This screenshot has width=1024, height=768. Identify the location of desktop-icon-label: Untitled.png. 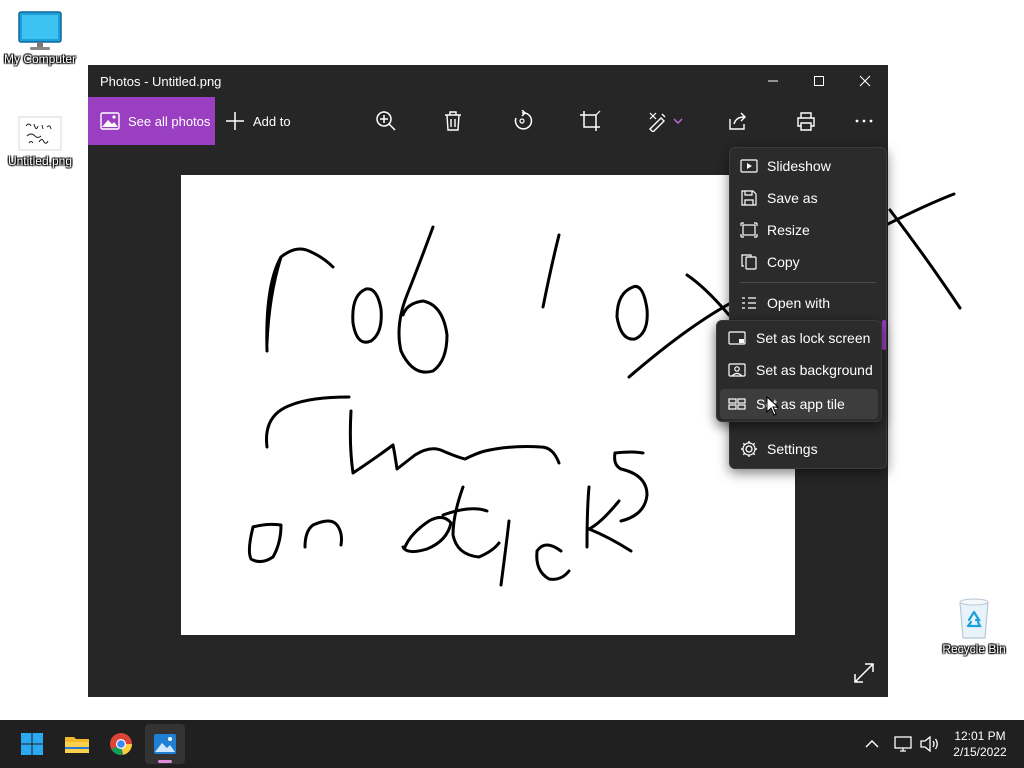
(40, 161).